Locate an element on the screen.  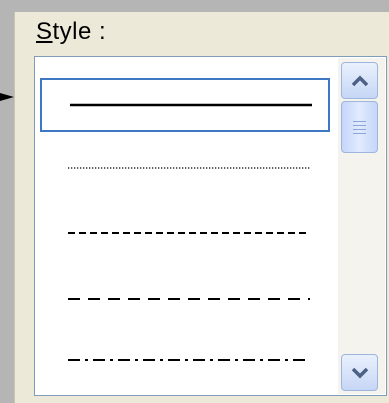
callout-arrow-icon is located at coordinates (7, 97).